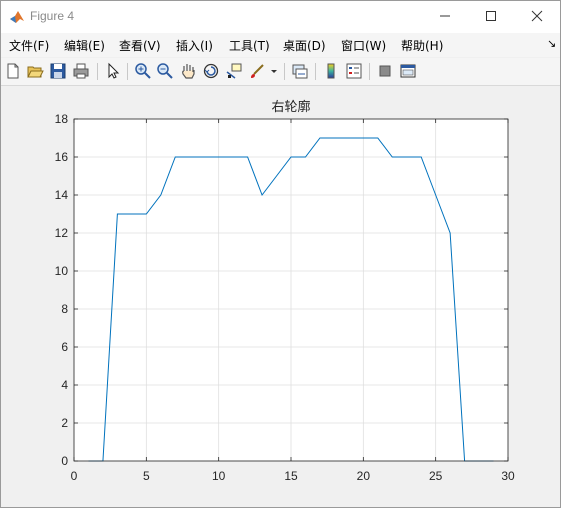 Image resolution: width=561 pixels, height=508 pixels. Describe the element at coordinates (211, 71) in the screenshot. I see `rotate-3d-icon` at that location.